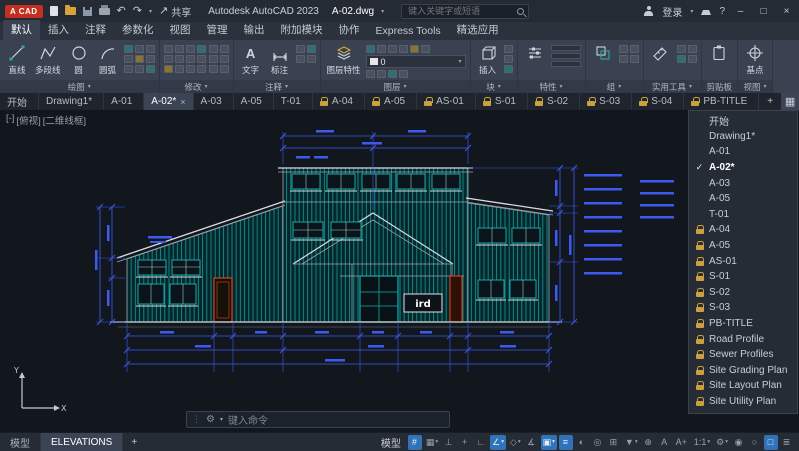 Image resolution: width=799 pixels, height=451 pixels. What do you see at coordinates (743, 402) in the screenshot?
I see `drawing-item-site-utility-plan: Site Utility Plan` at bounding box center [743, 402].